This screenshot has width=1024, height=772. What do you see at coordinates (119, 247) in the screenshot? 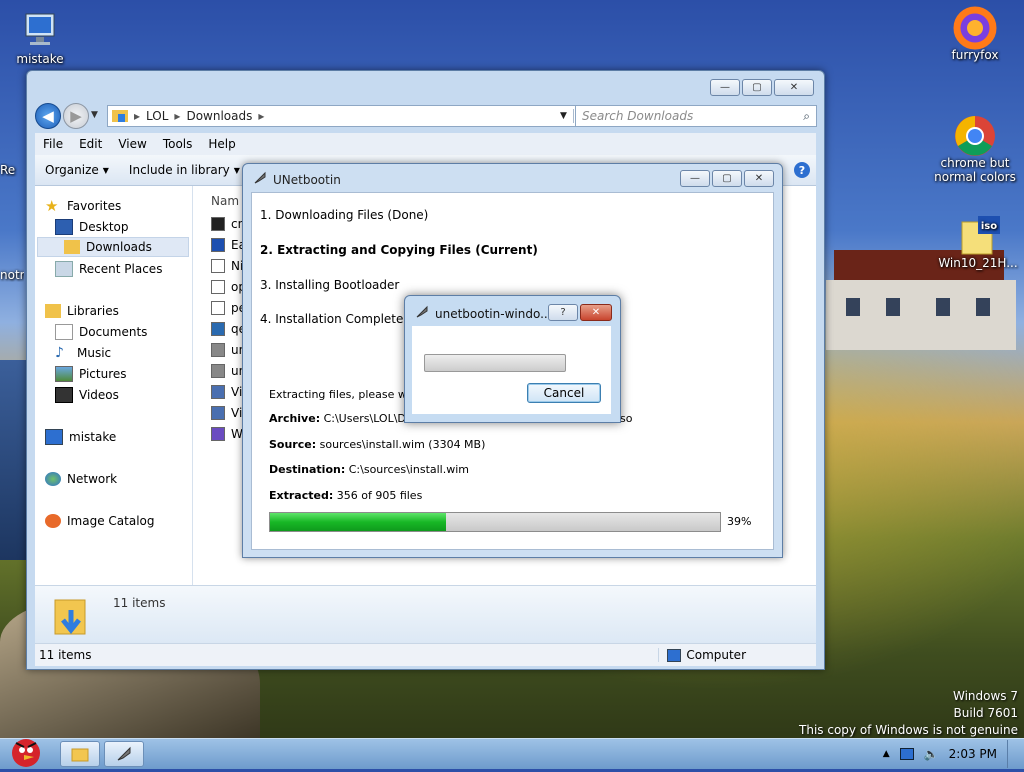
I see `nav-label: Downloads` at bounding box center [119, 247].